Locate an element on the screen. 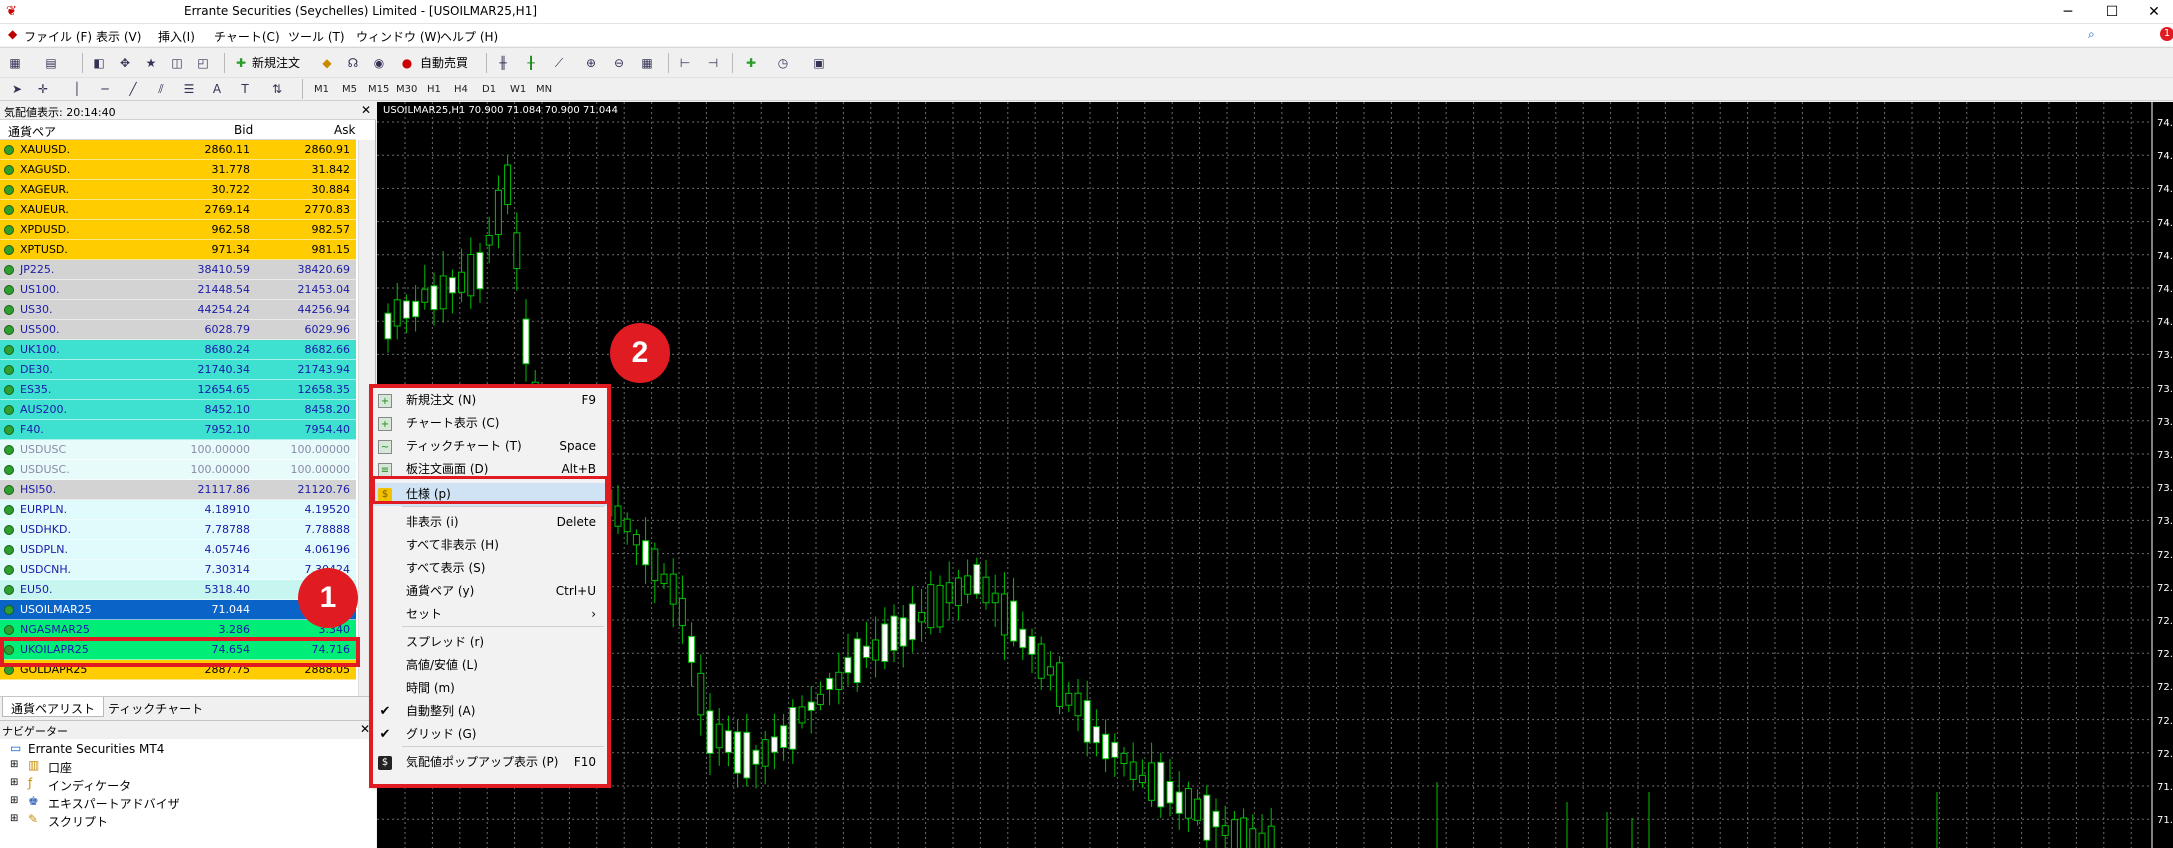  cursor-icon: ➤ is located at coordinates (17, 89).